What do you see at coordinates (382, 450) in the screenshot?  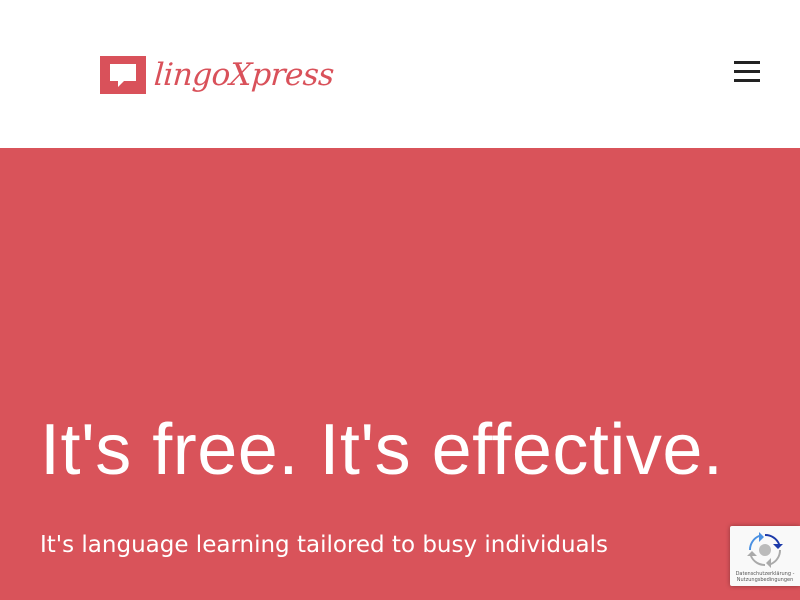 I see `hero-title: It's free. It's effective.` at bounding box center [382, 450].